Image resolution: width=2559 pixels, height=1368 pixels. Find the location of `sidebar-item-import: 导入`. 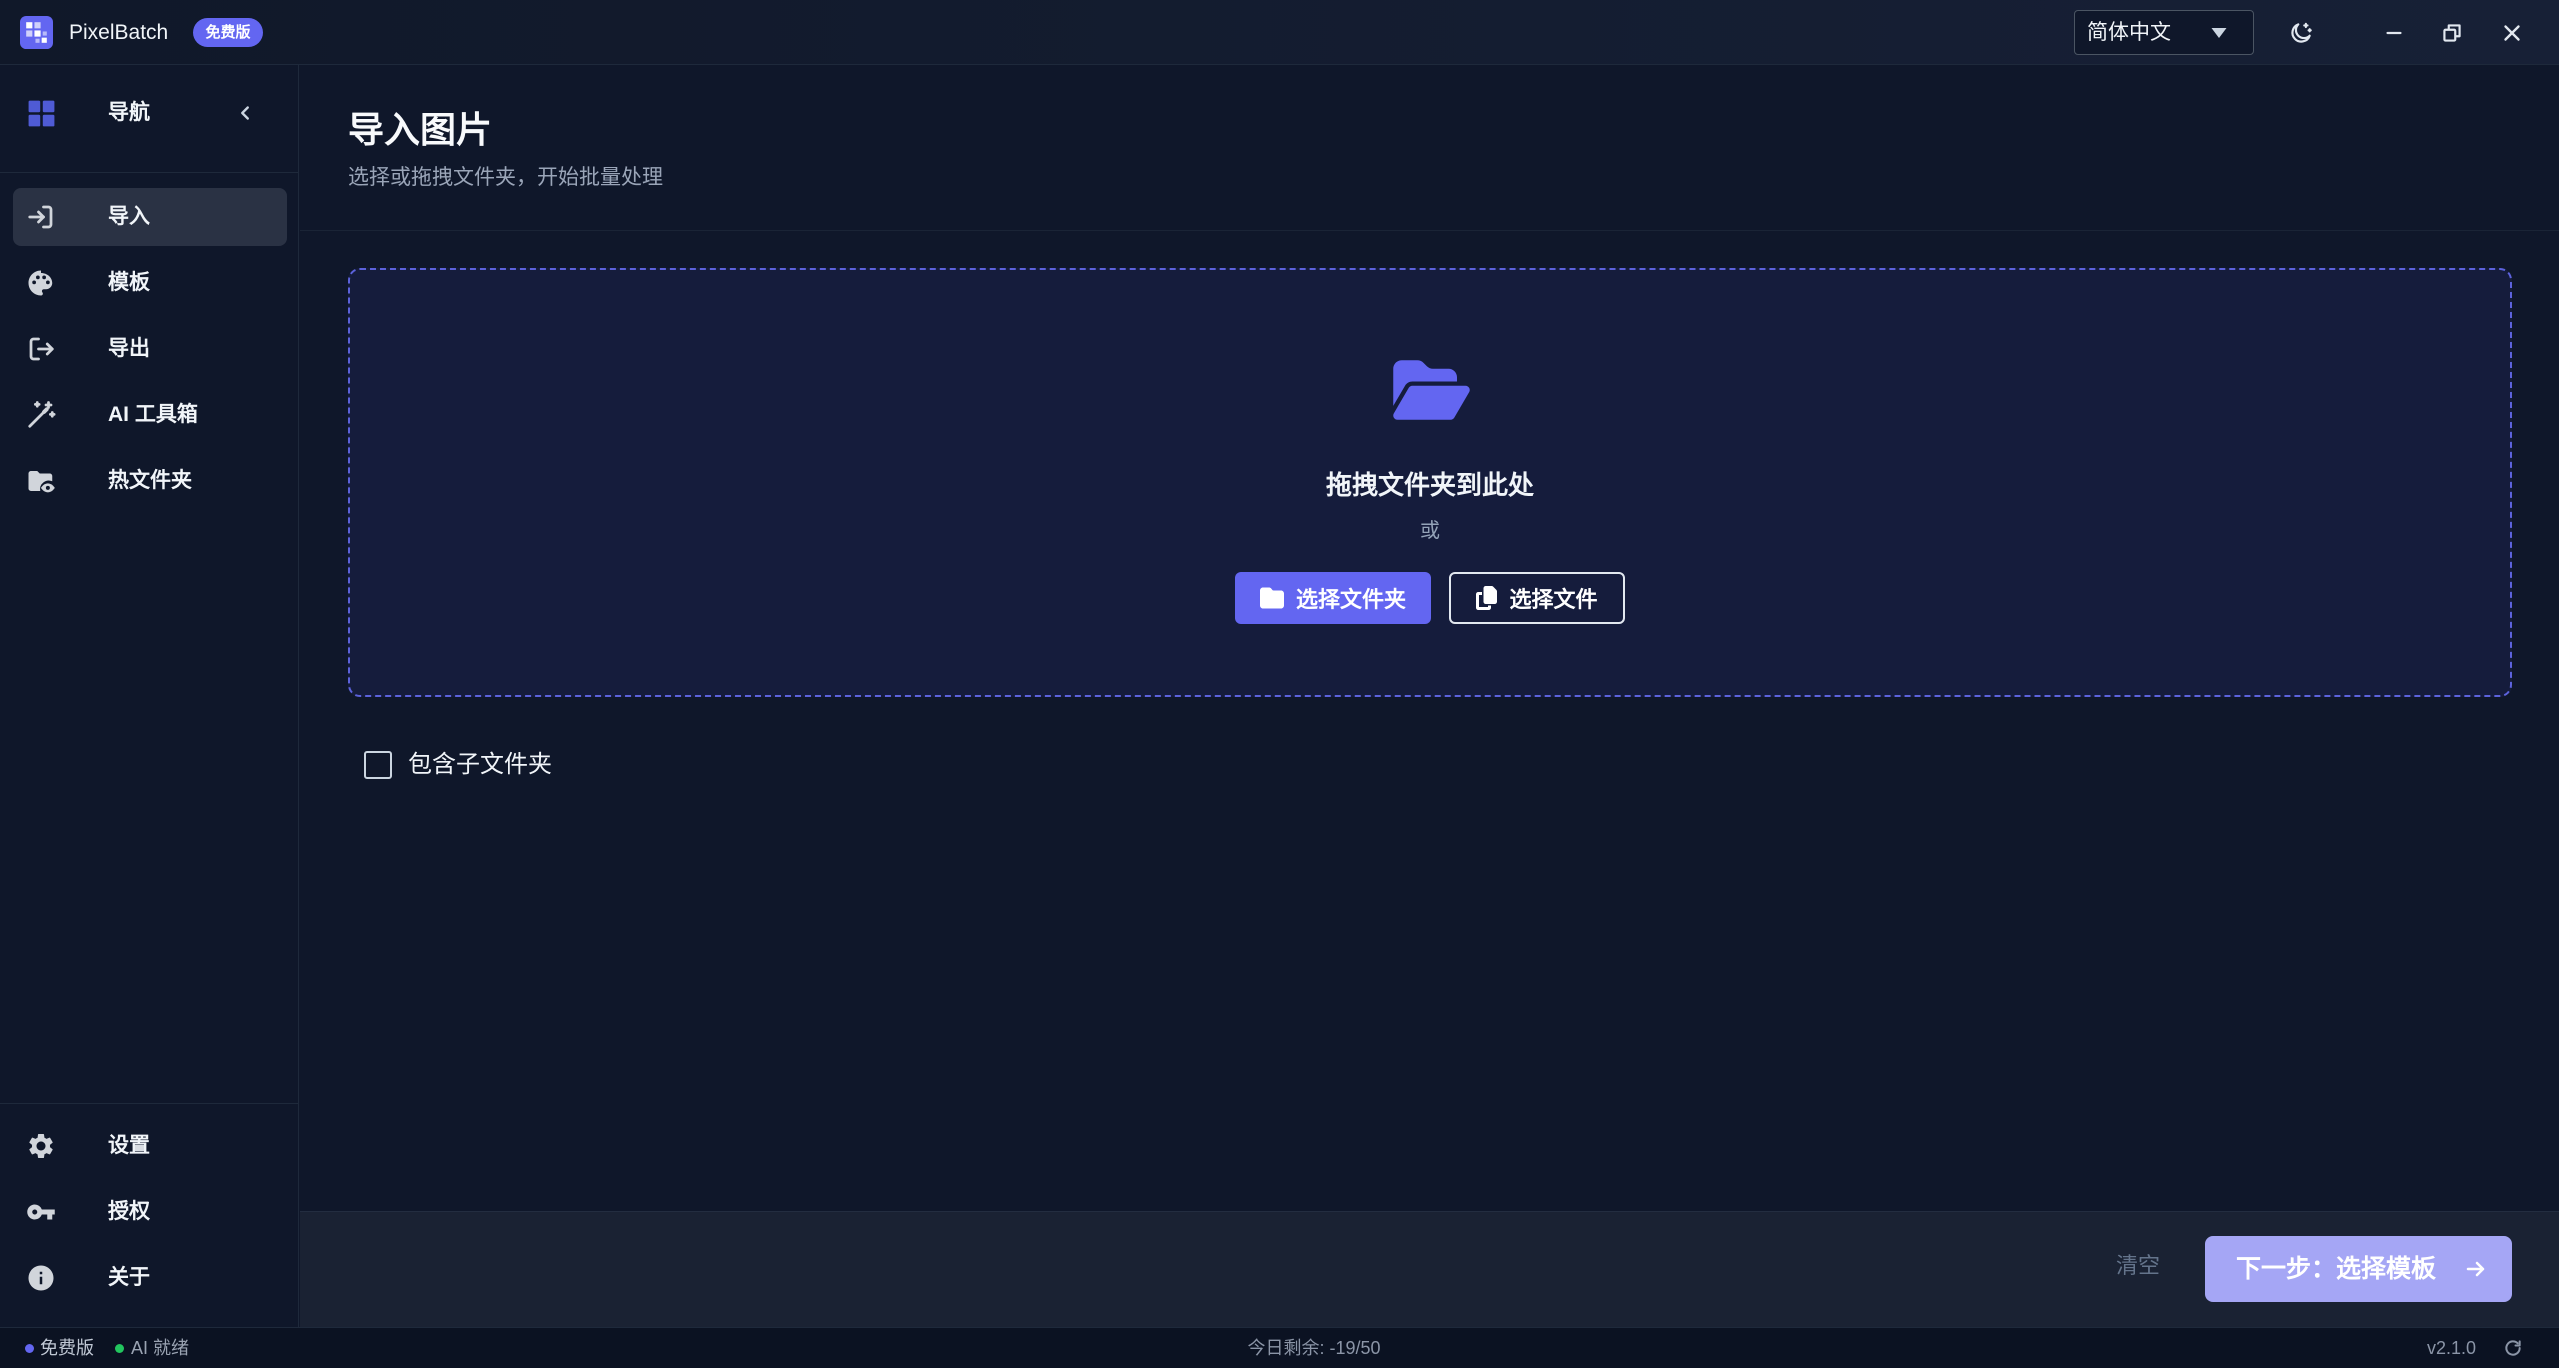

sidebar-item-import: 导入 is located at coordinates (150, 217).